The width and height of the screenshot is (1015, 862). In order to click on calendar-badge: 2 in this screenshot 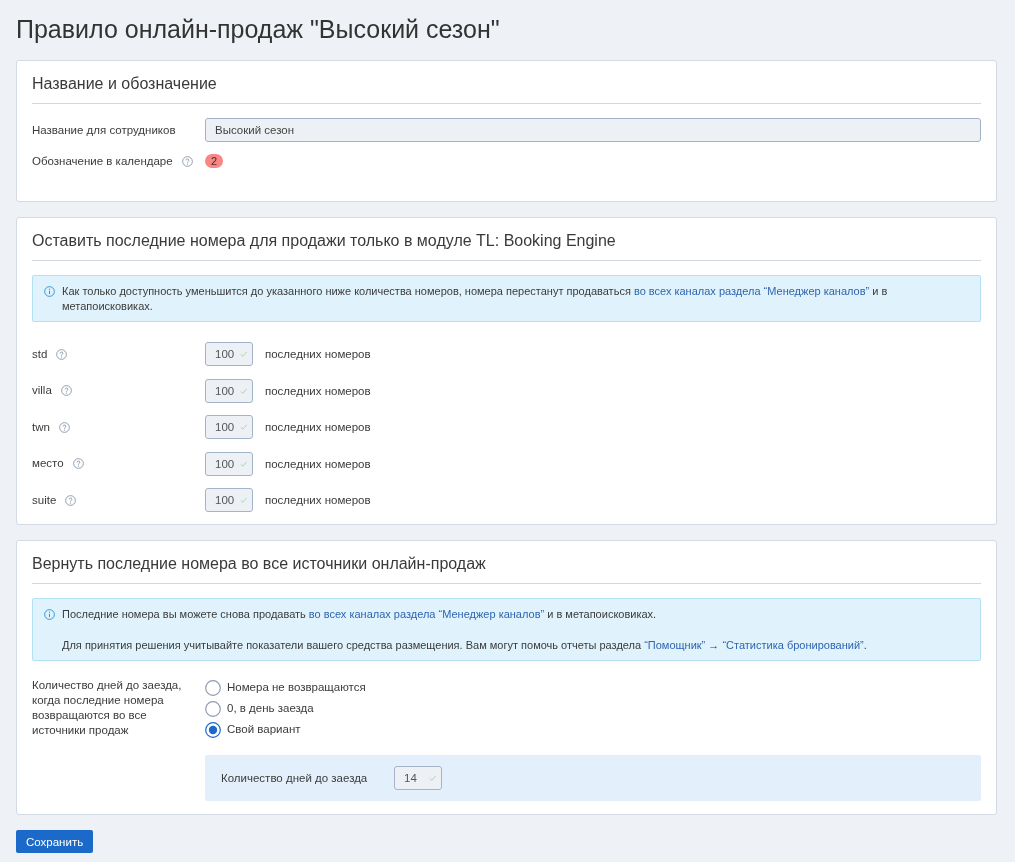, I will do `click(214, 161)`.